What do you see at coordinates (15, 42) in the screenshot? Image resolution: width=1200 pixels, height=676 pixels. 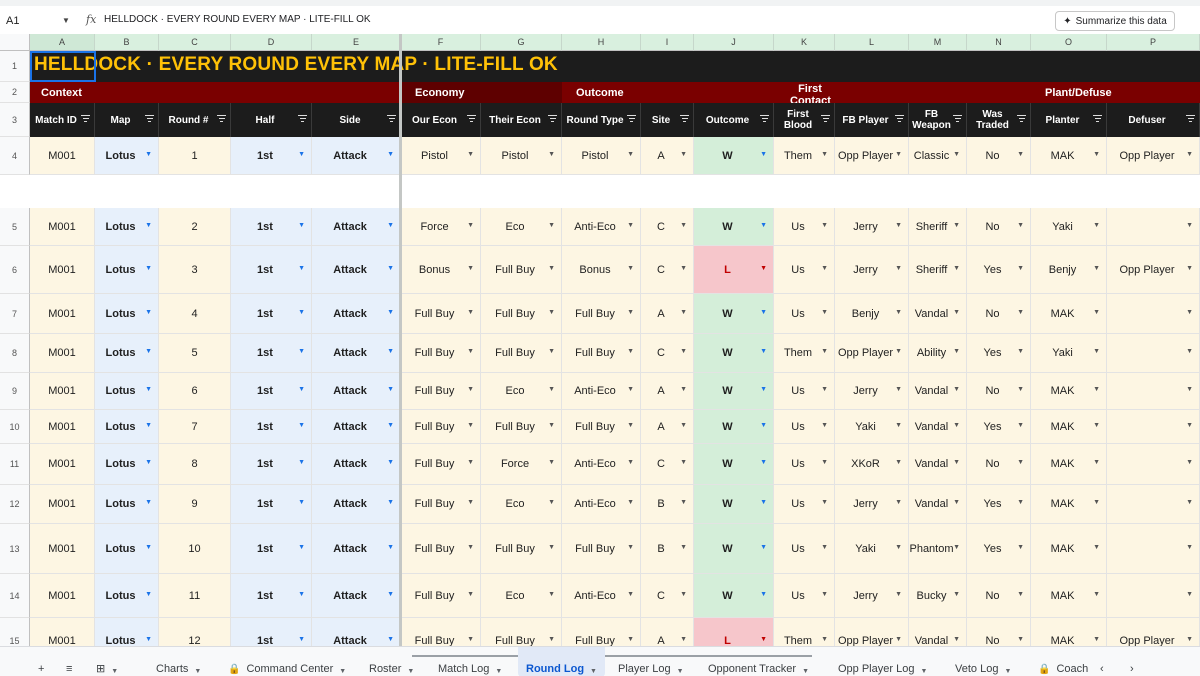 I see `select-all-corner` at bounding box center [15, 42].